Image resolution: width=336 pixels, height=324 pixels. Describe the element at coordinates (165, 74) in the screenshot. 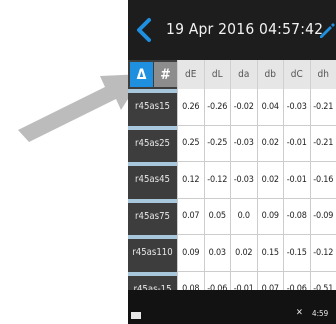

I see `absolute-mode-button: #` at that location.